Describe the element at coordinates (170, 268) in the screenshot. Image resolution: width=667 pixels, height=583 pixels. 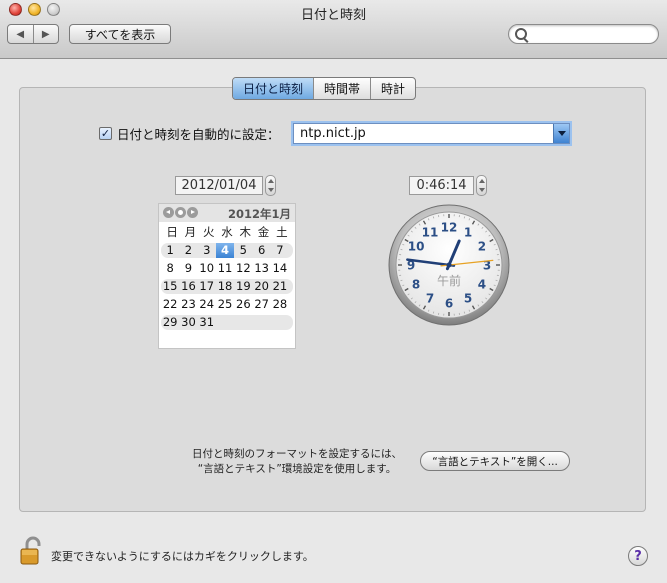
I see `calendar-day: 8` at that location.